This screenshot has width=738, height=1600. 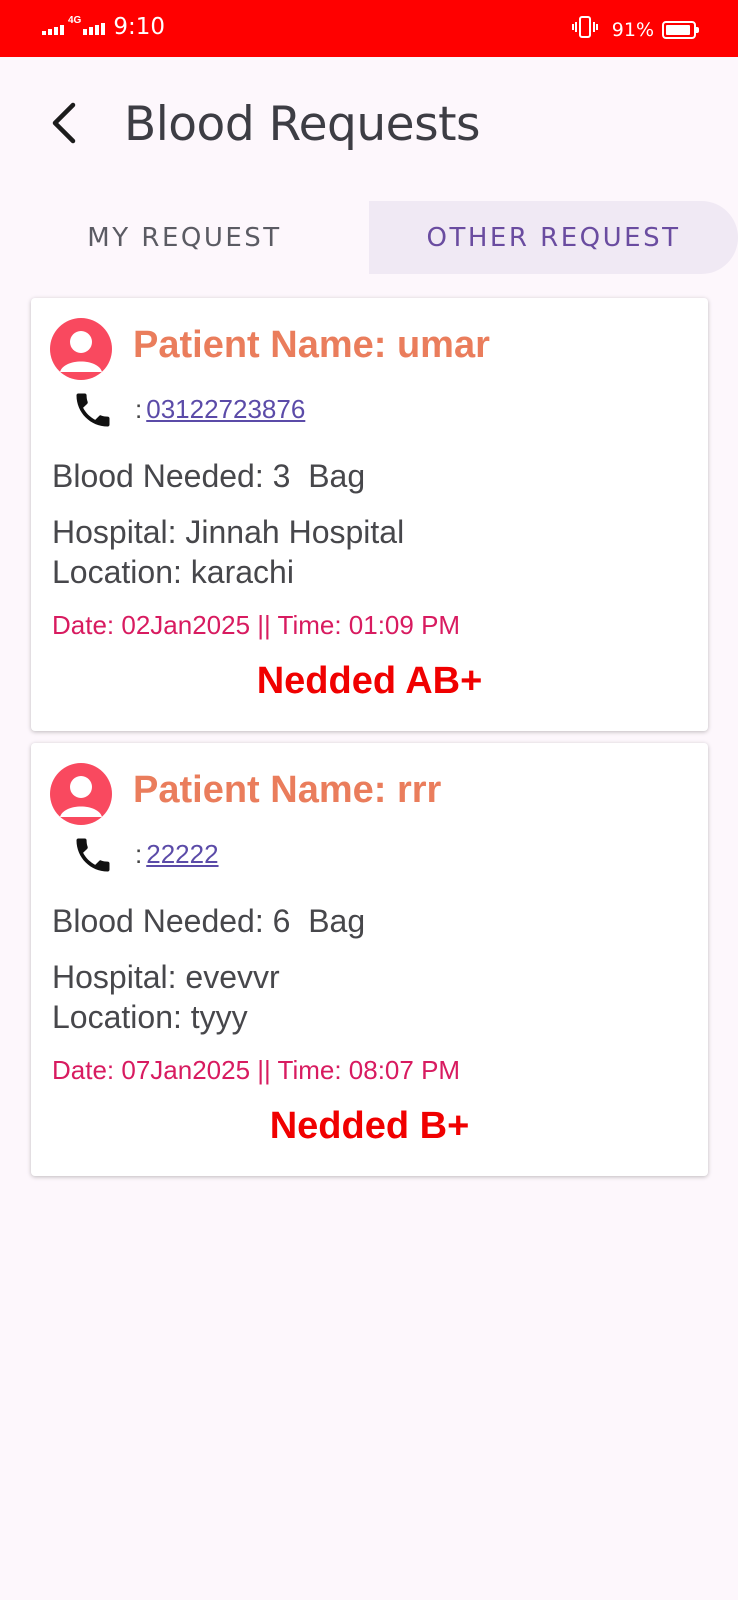 What do you see at coordinates (182, 854) in the screenshot?
I see `phone-link: 22222` at bounding box center [182, 854].